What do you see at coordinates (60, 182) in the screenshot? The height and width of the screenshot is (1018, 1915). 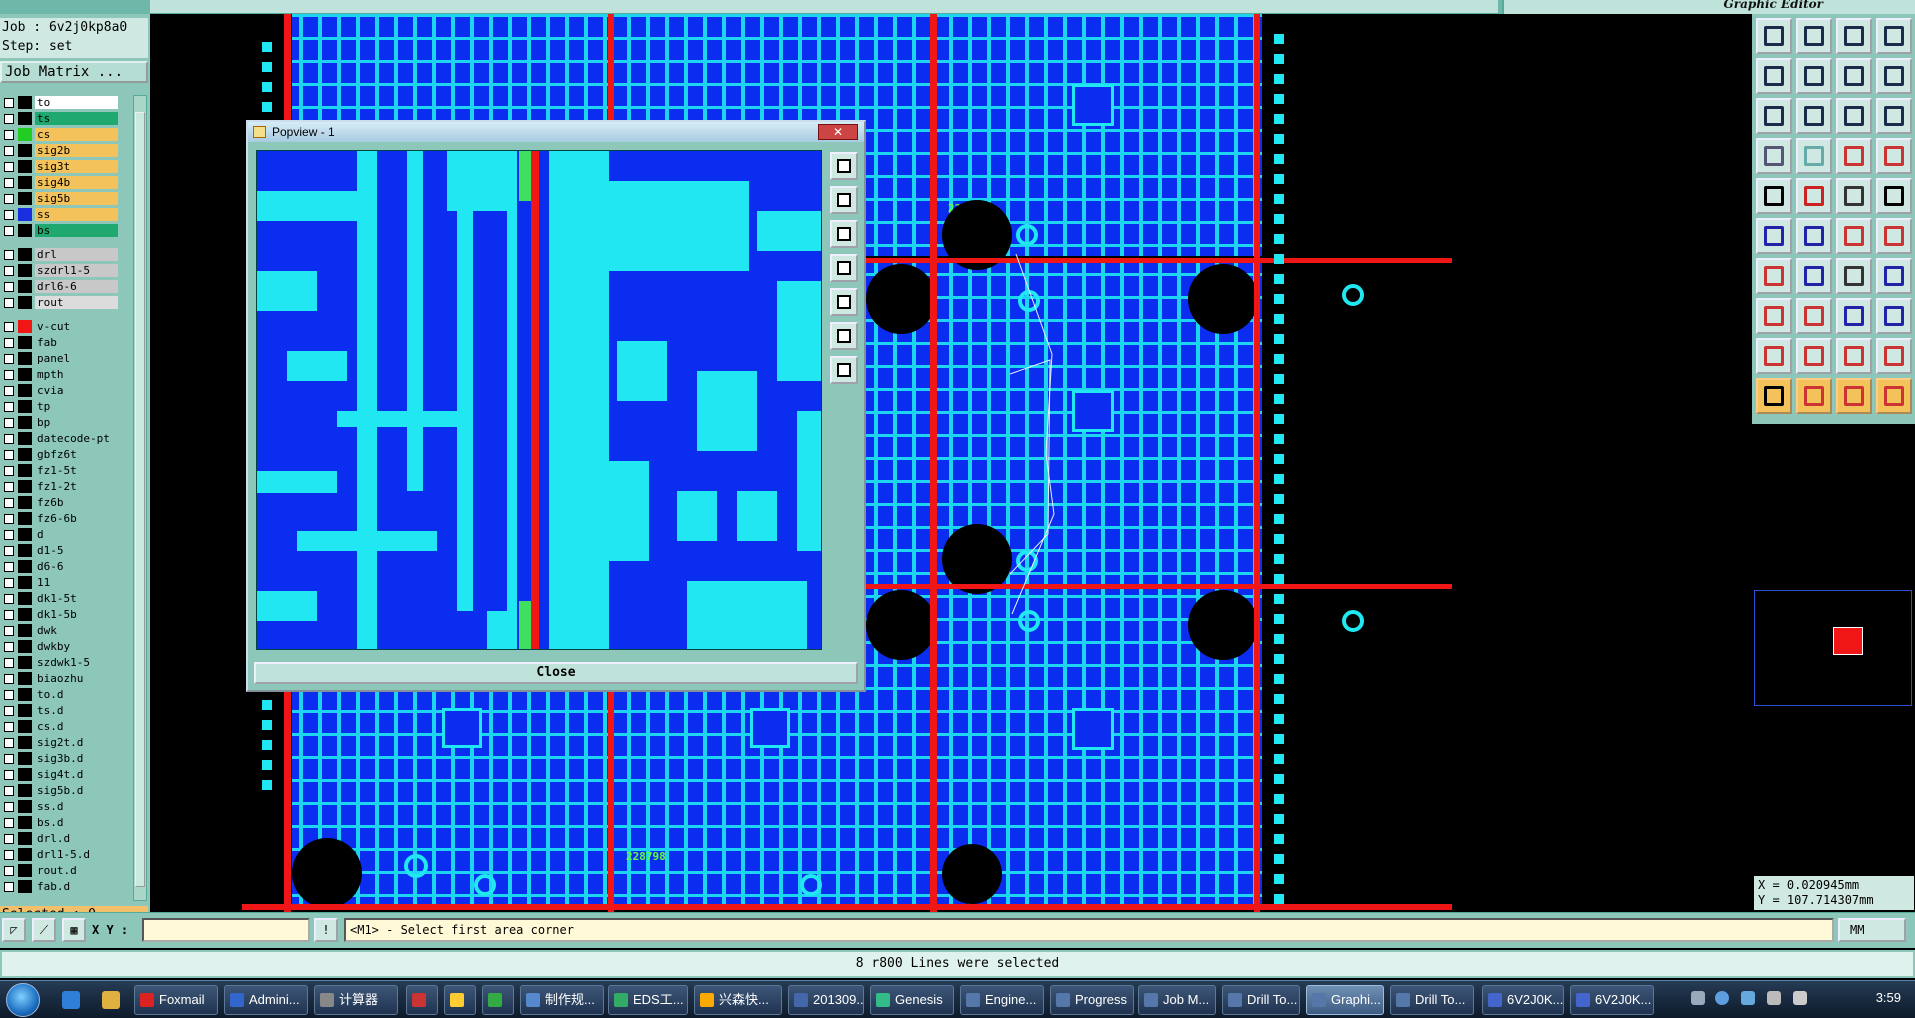 I see `layer-row: sig4b` at bounding box center [60, 182].